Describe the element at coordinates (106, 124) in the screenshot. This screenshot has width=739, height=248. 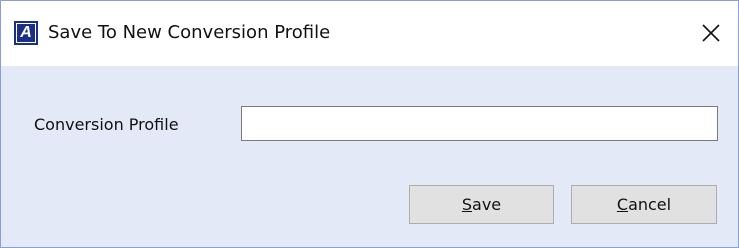
I see `conversion-profile-label: Conversion Profile` at that location.